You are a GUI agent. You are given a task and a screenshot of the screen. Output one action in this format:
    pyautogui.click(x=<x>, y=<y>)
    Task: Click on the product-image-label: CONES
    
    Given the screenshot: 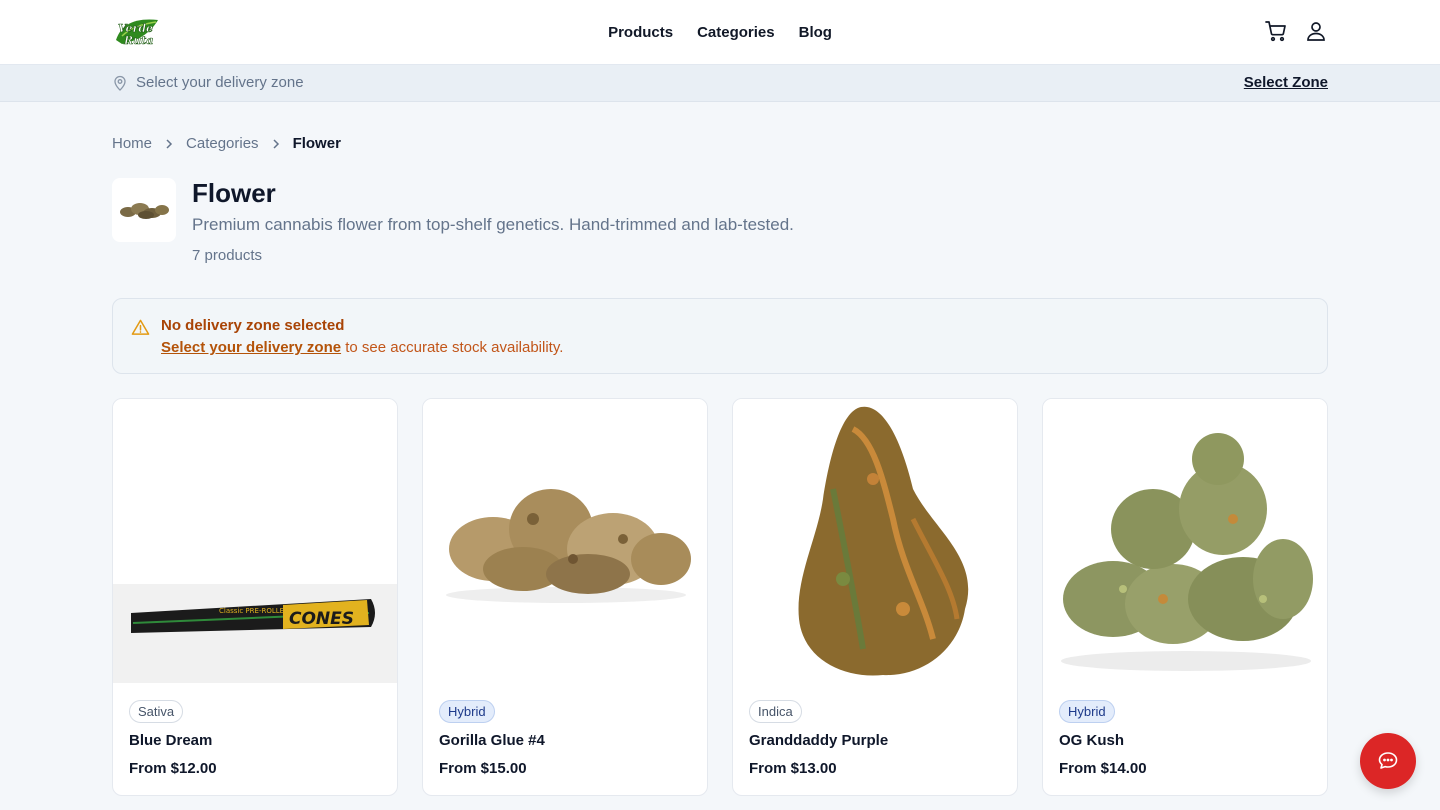 What is the action you would take?
    pyautogui.click(x=321, y=619)
    